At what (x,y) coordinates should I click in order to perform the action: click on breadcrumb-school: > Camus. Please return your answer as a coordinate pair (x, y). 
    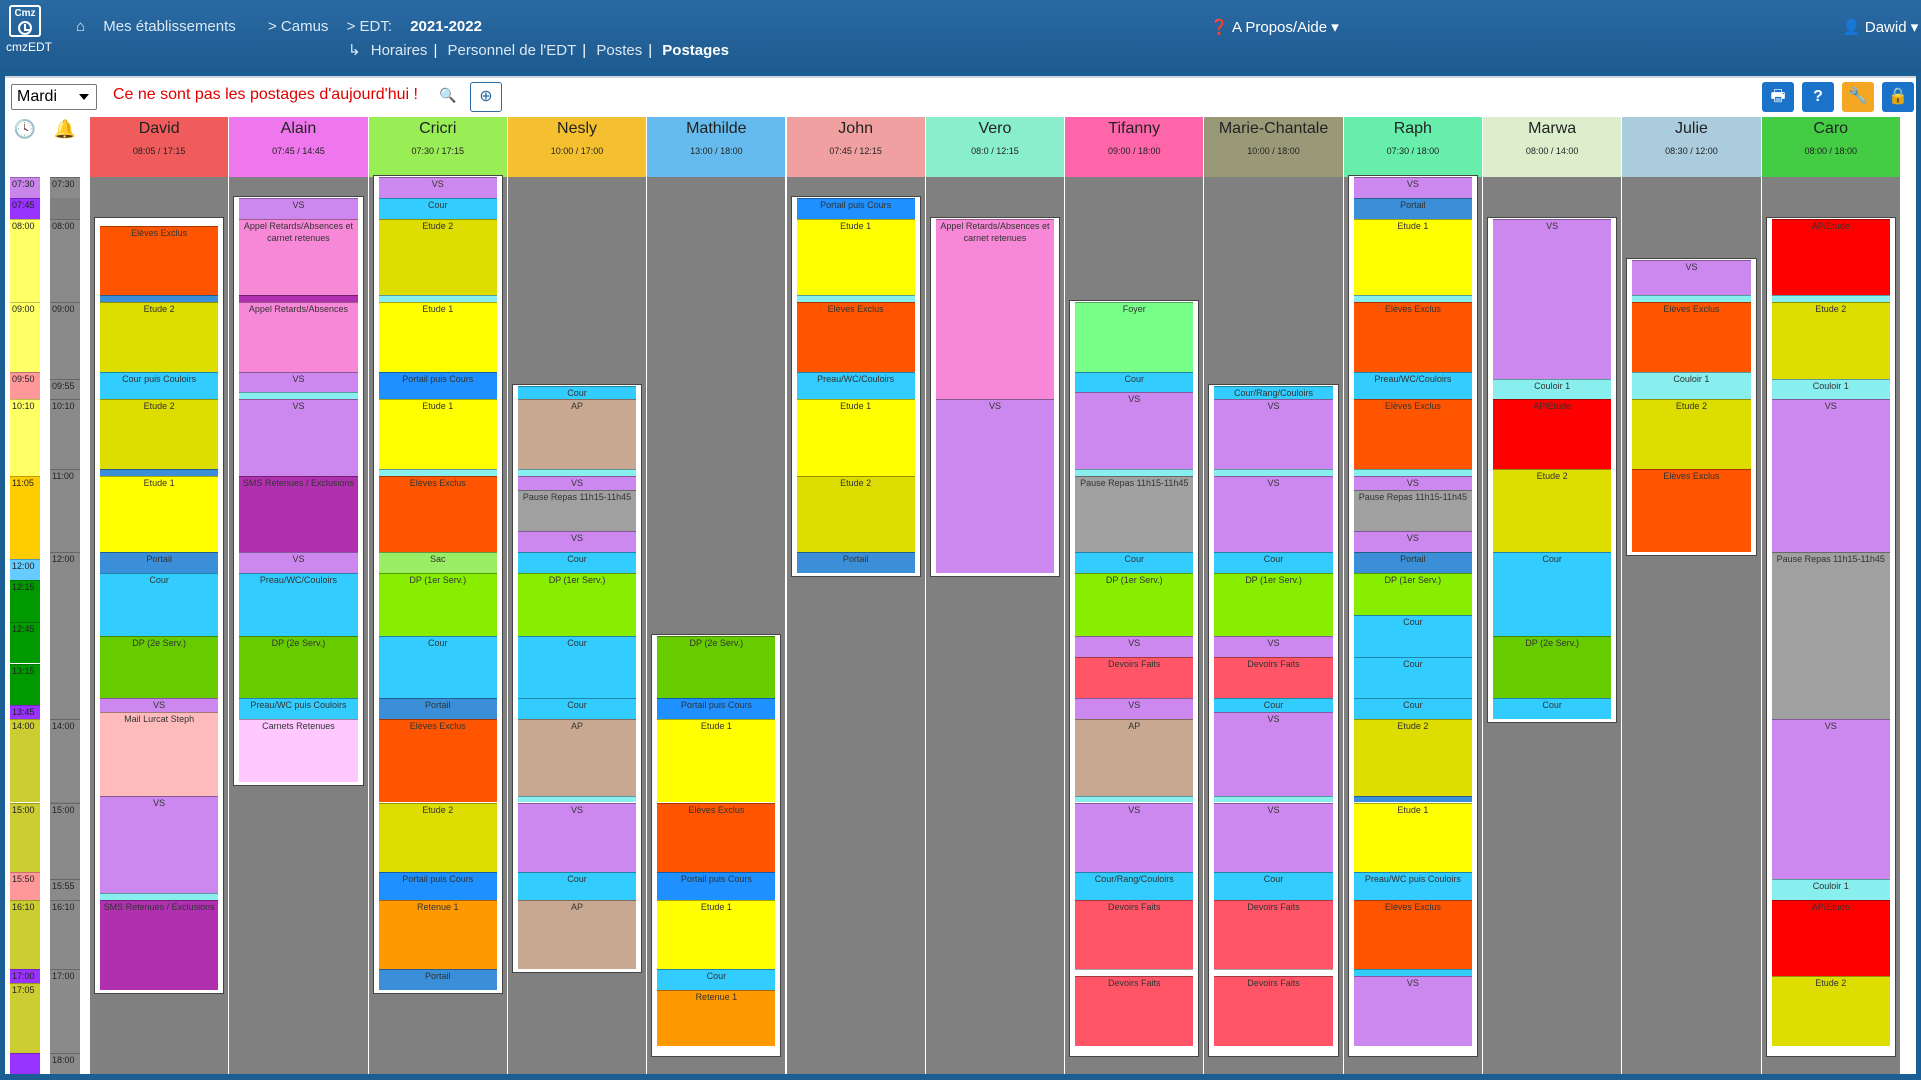
    Looking at the image, I should click on (298, 26).